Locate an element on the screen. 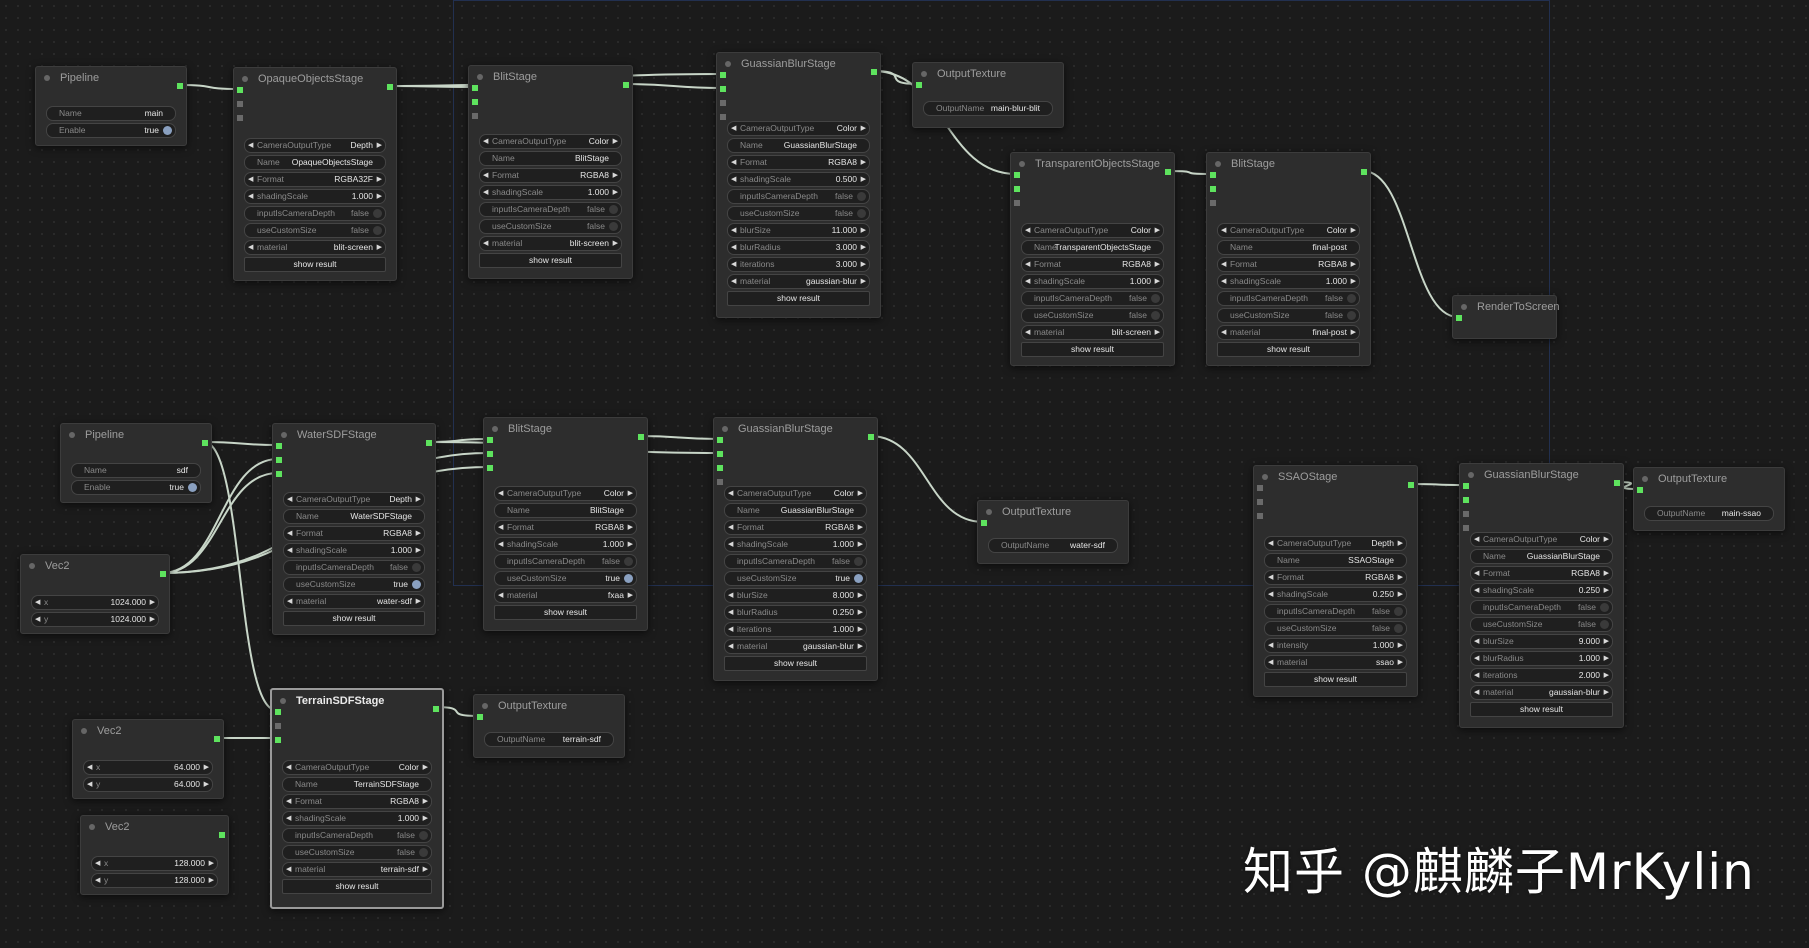 The image size is (1809, 948). node-vec2: Vec2 ◀ x 1024.000 ▶ ◀ y 1024.000 ▶ is located at coordinates (95, 594).